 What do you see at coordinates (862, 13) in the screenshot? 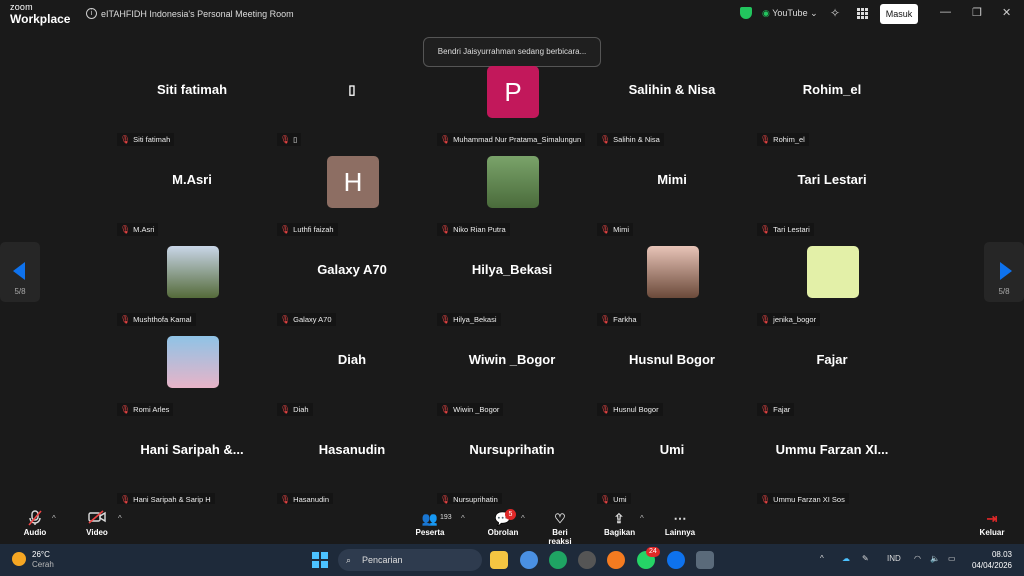
I see `apps-grid-icon` at bounding box center [862, 13].